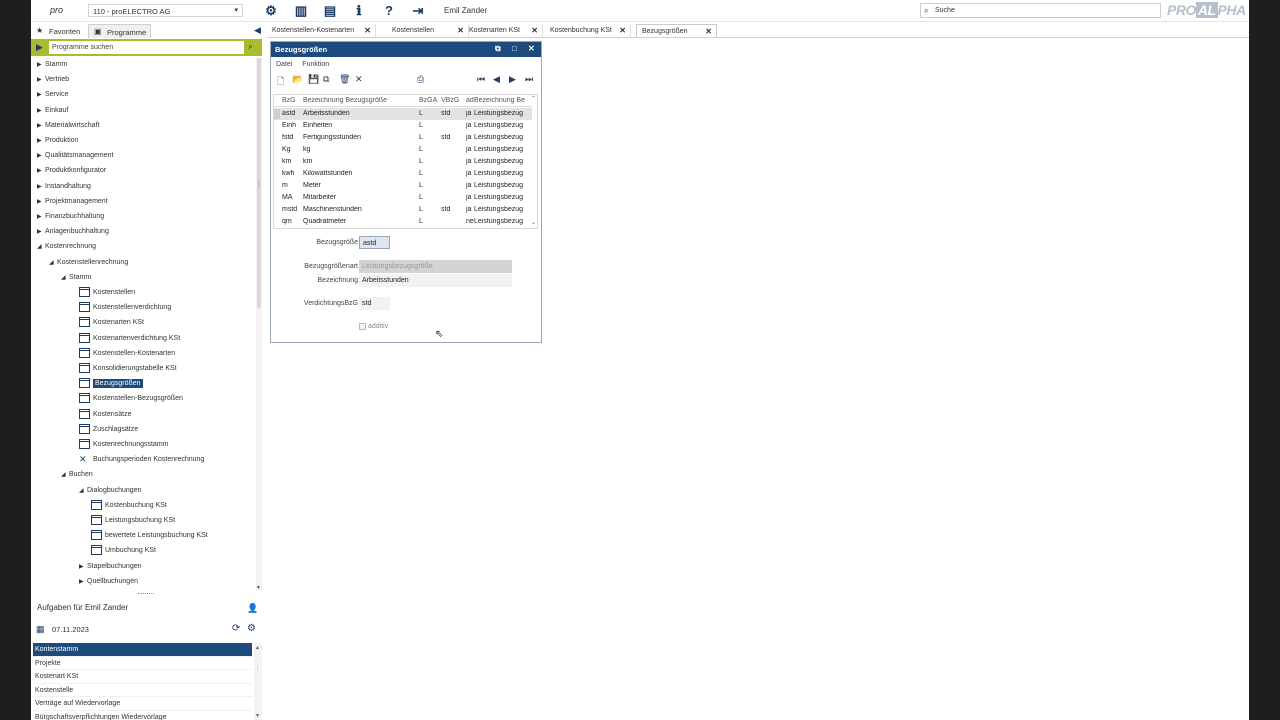 The width and height of the screenshot is (1280, 720). I want to click on print-icon: ⎙, so click(420, 79).